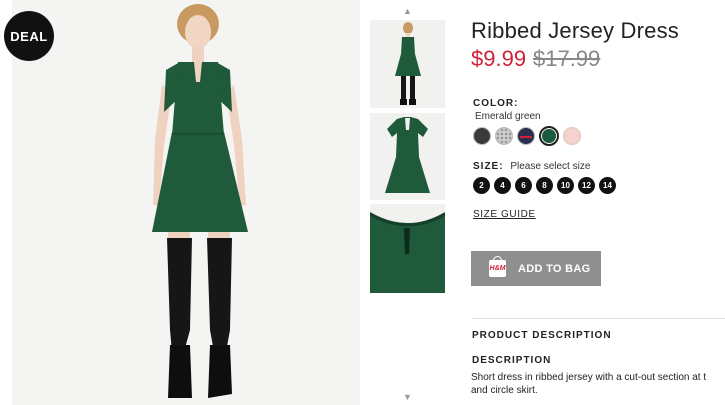  What do you see at coordinates (504, 136) in the screenshot?
I see `swatch-grey-pattern` at bounding box center [504, 136].